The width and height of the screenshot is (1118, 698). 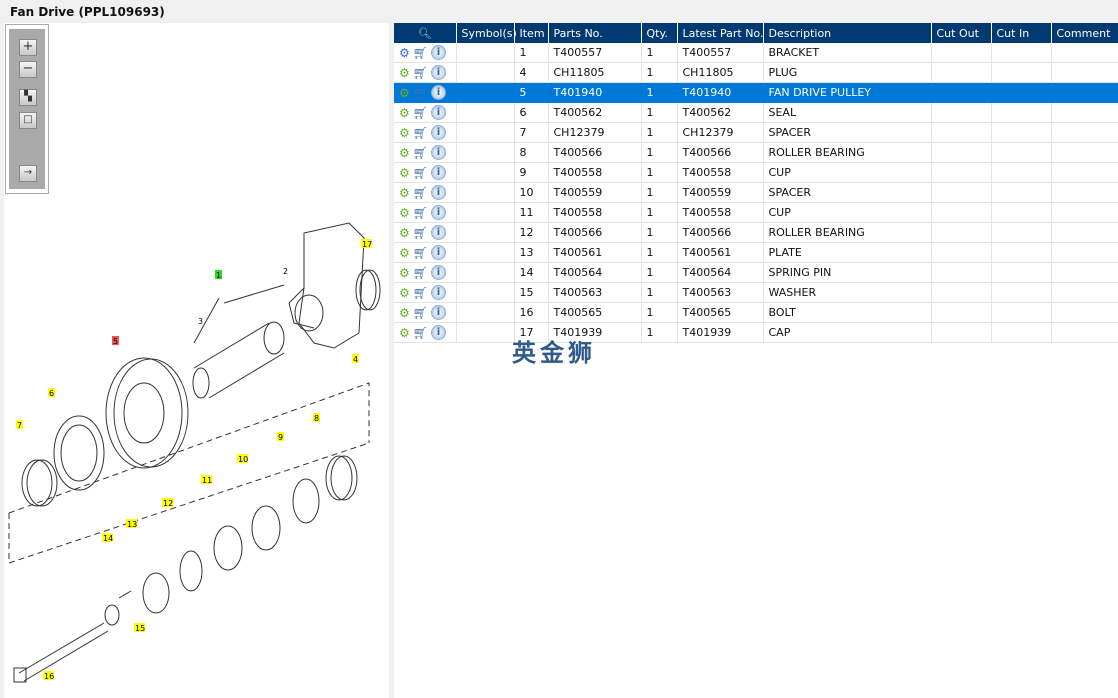 I want to click on callout-7: 7, so click(x=19, y=425).